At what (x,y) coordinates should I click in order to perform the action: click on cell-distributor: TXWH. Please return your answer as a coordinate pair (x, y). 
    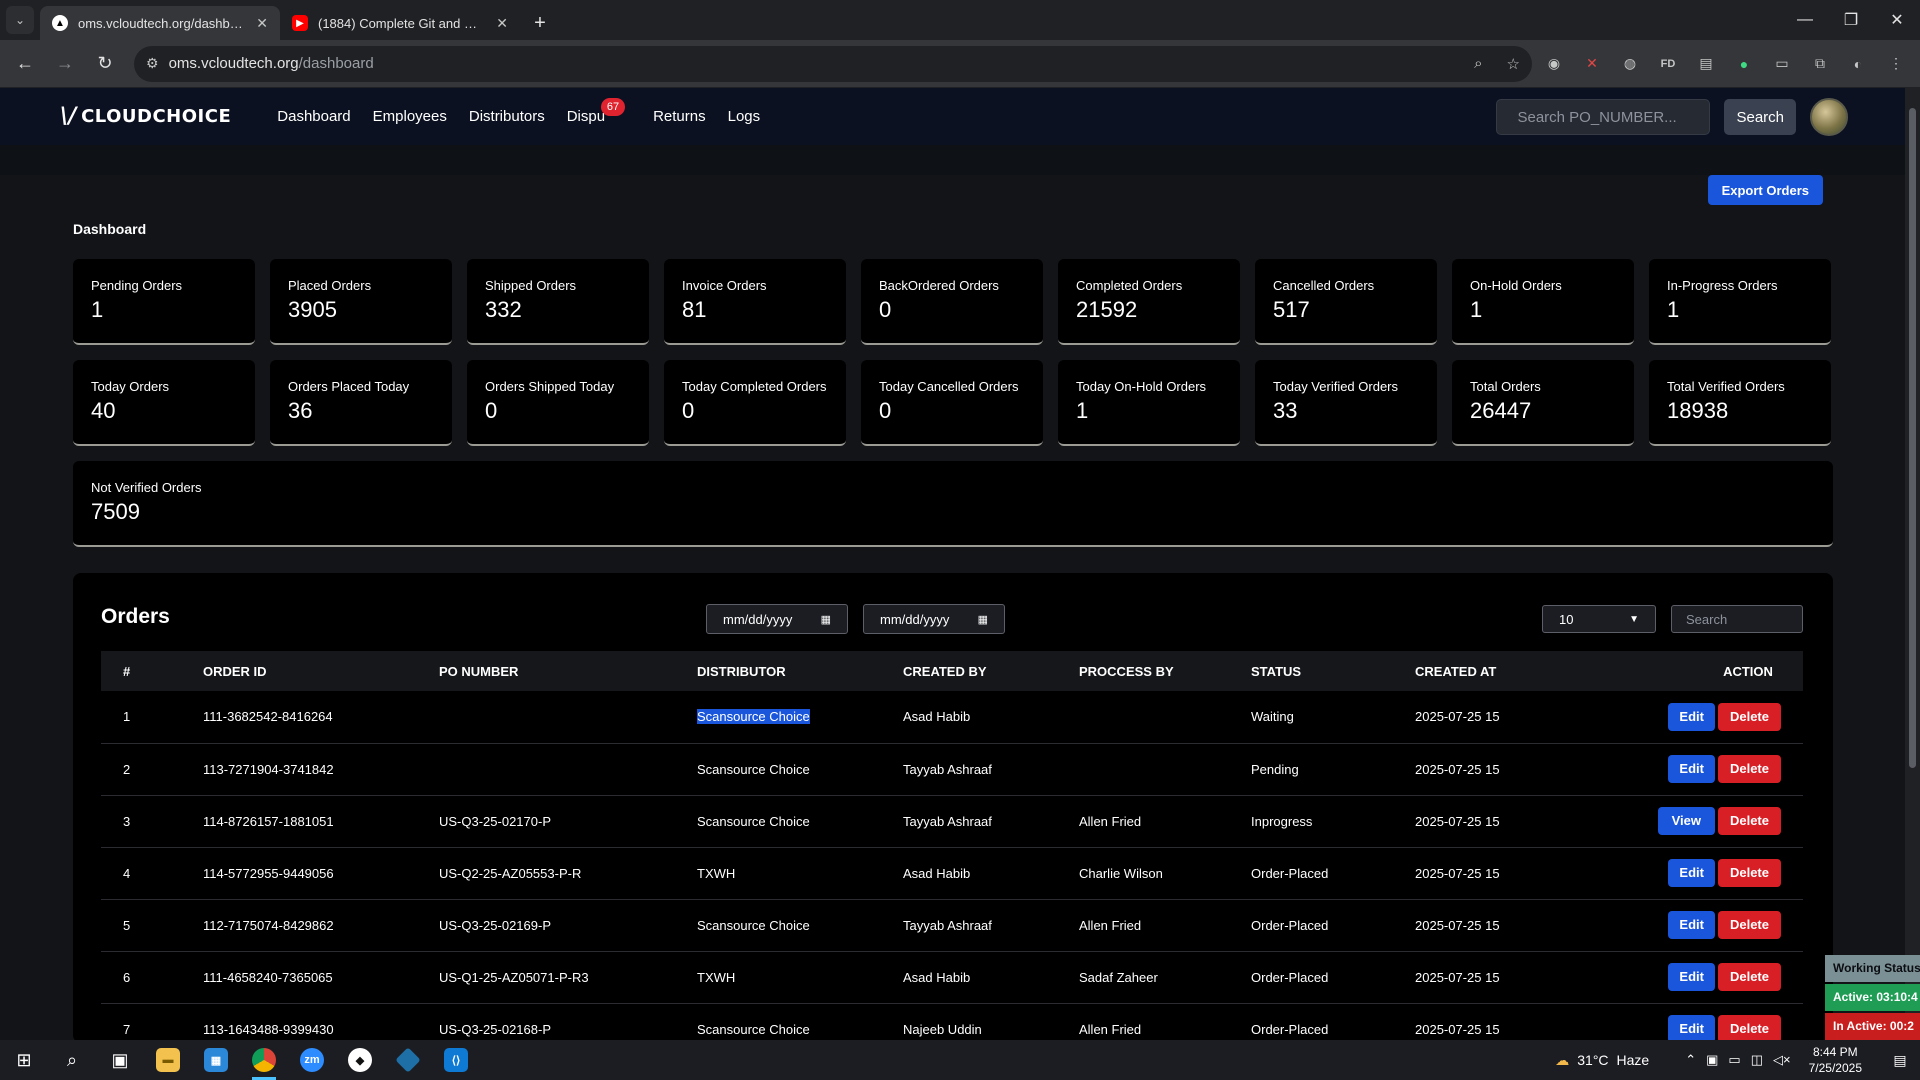
    Looking at the image, I should click on (716, 873).